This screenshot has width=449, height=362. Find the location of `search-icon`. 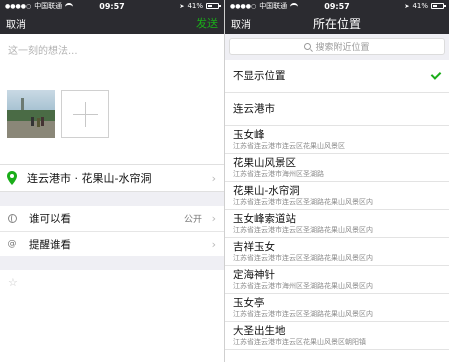

search-icon is located at coordinates (308, 46).